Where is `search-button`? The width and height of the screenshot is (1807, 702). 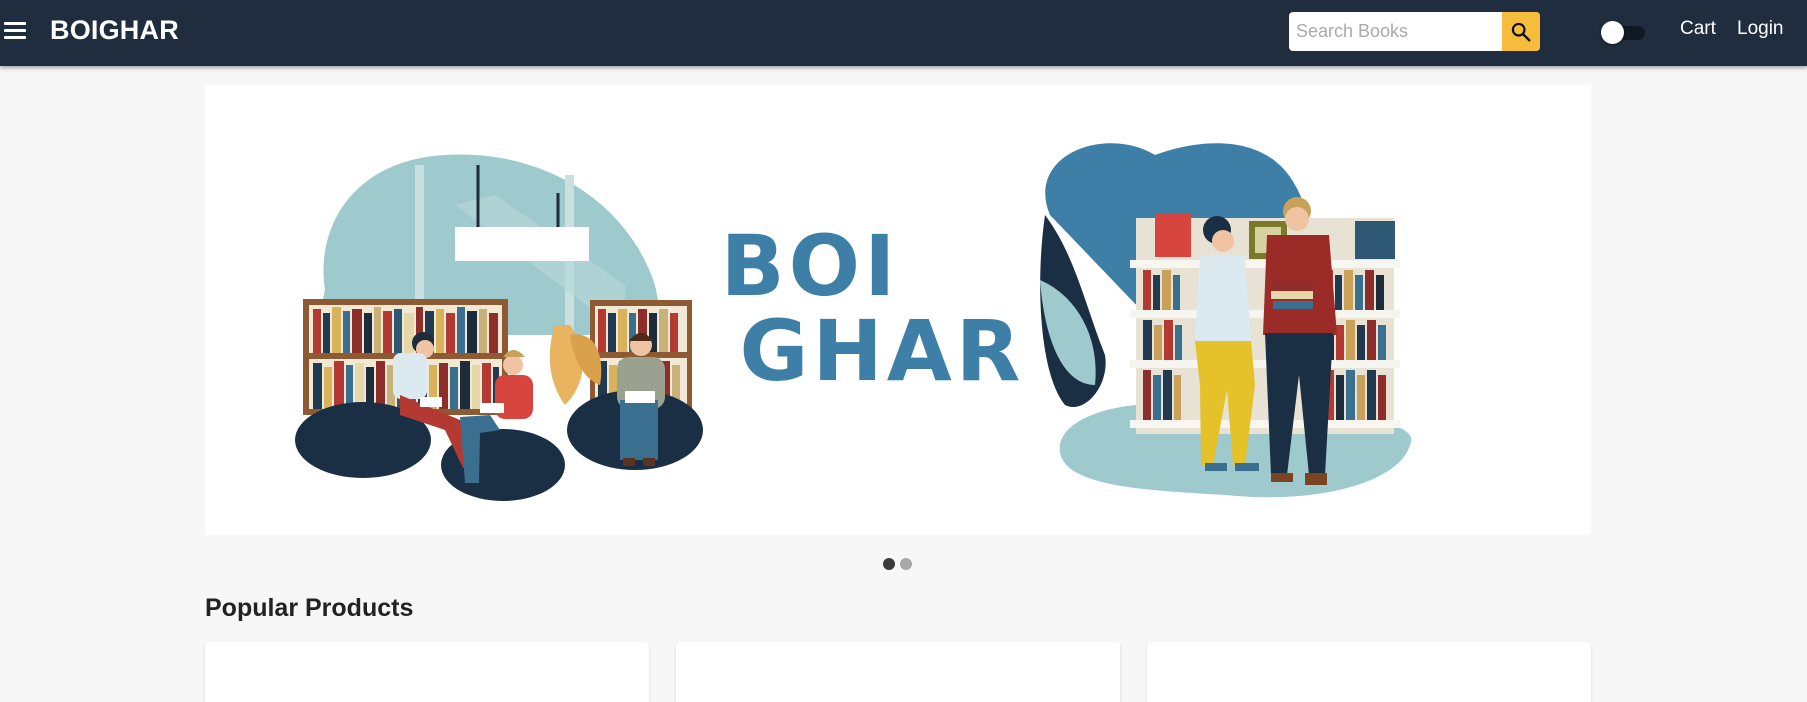
search-button is located at coordinates (1521, 31).